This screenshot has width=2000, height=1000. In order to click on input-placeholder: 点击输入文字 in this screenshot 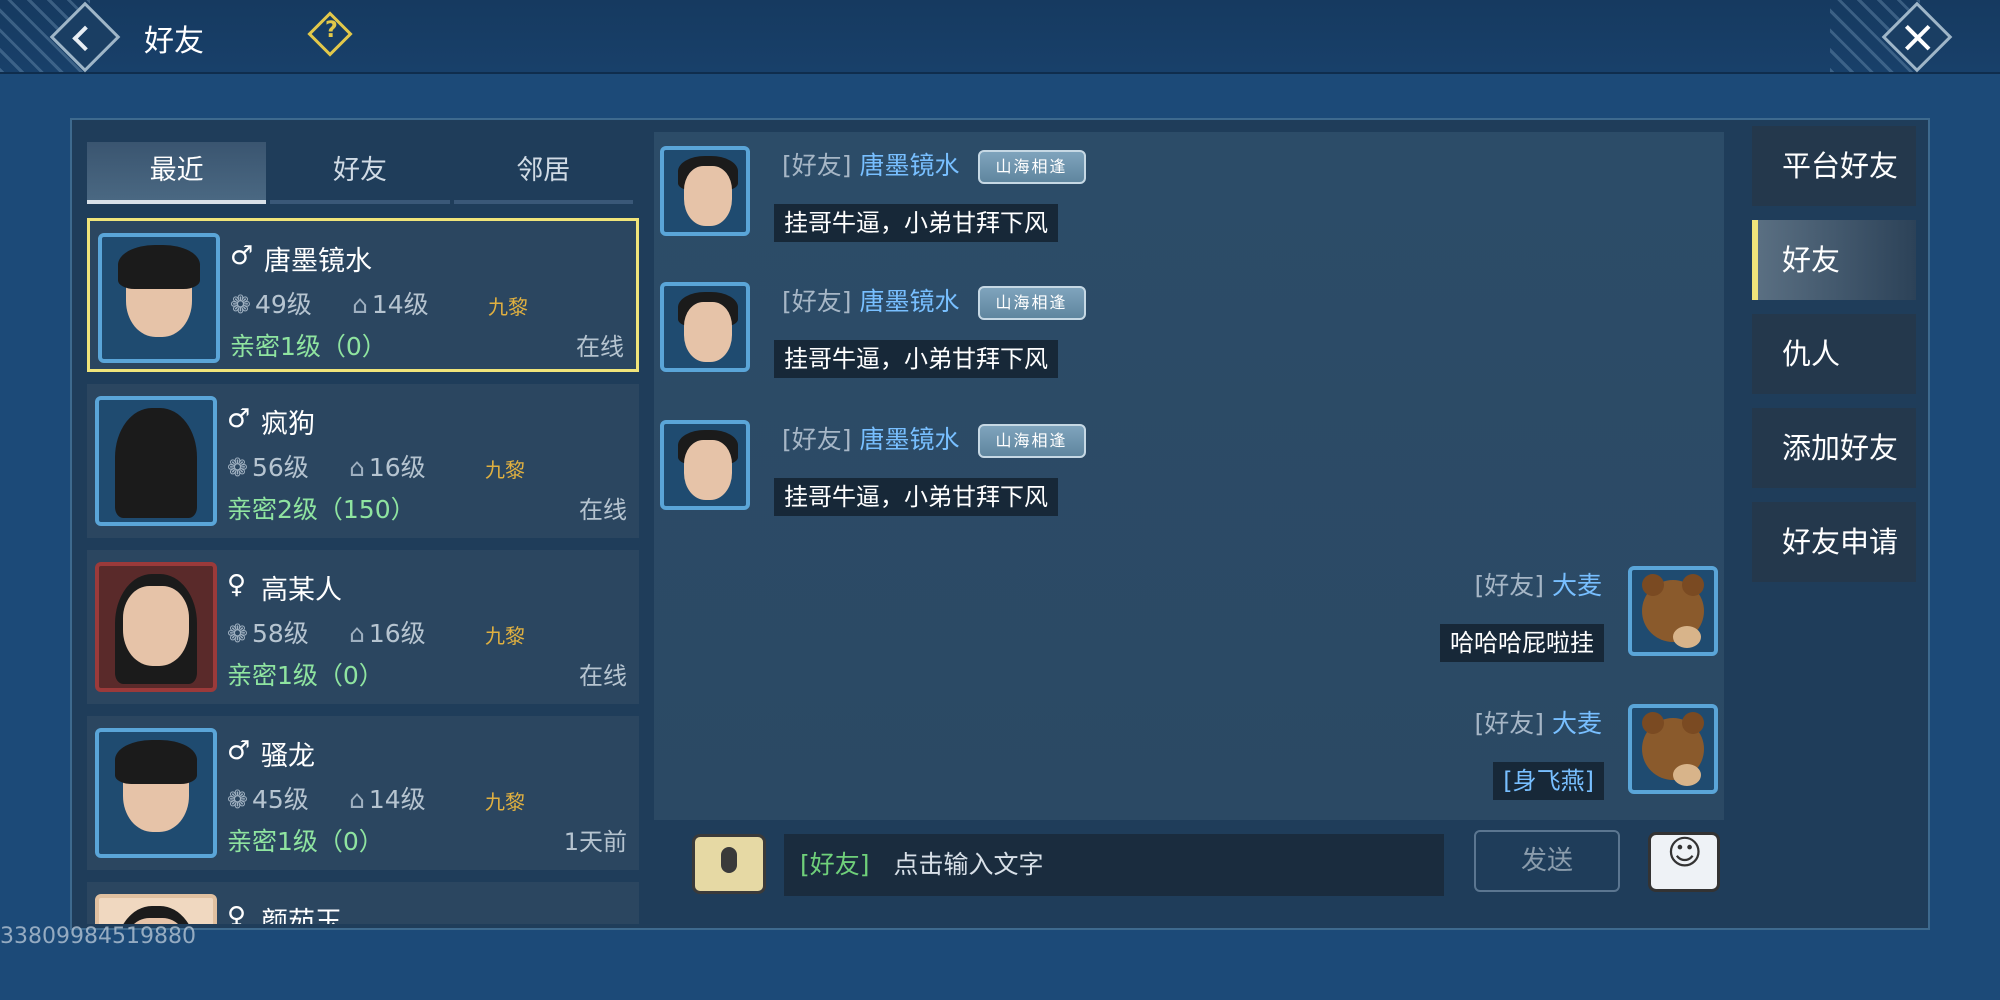, I will do `click(968, 864)`.